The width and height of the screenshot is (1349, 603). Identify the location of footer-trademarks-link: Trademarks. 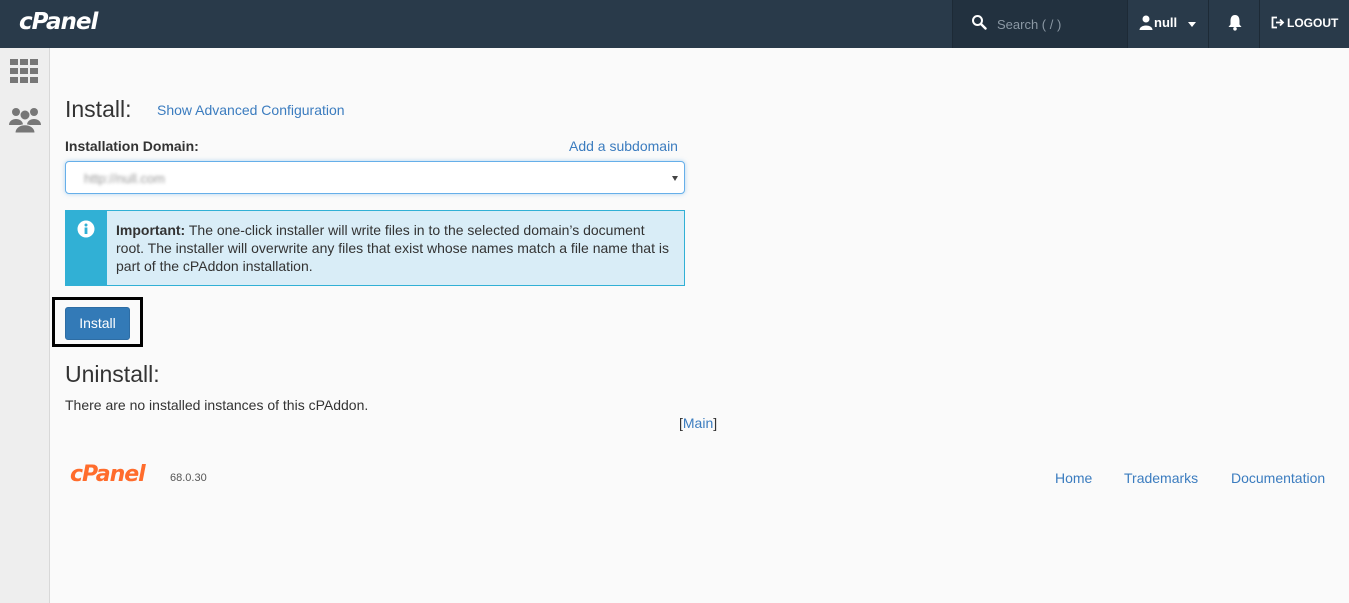
(1161, 478).